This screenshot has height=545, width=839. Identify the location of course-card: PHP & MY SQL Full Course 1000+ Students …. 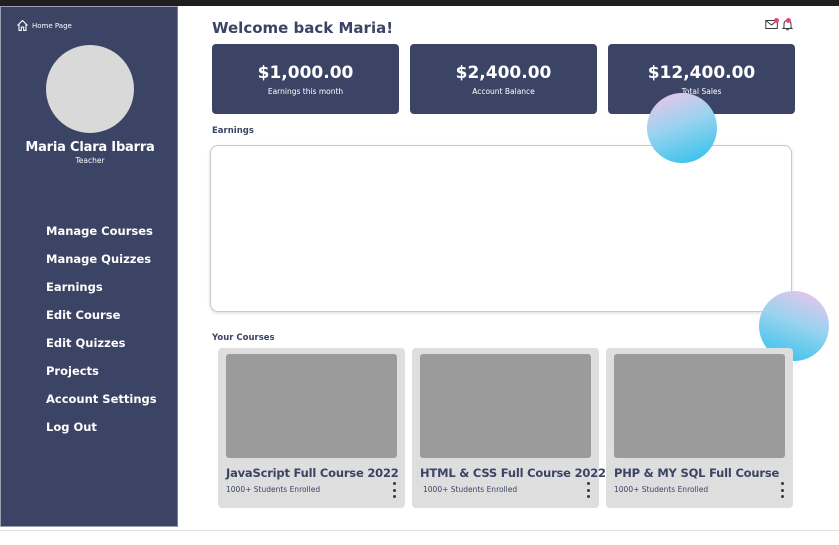
(699, 428).